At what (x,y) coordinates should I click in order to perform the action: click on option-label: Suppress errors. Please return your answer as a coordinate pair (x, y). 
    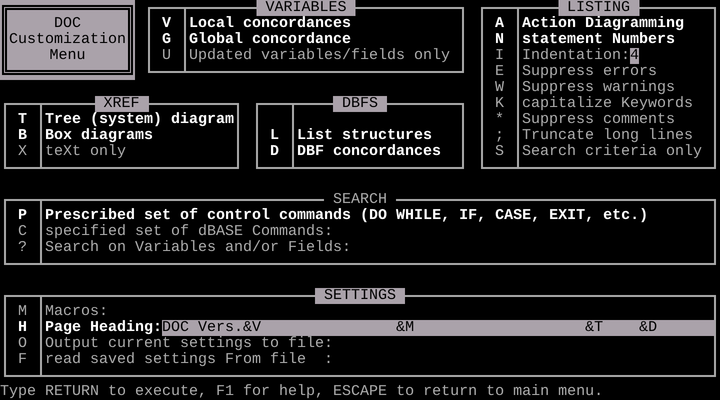
    Looking at the image, I should click on (590, 72).